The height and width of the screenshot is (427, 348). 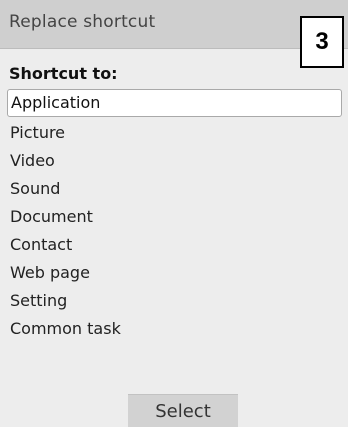 I want to click on page-title: Replace shortcut, so click(x=82, y=22).